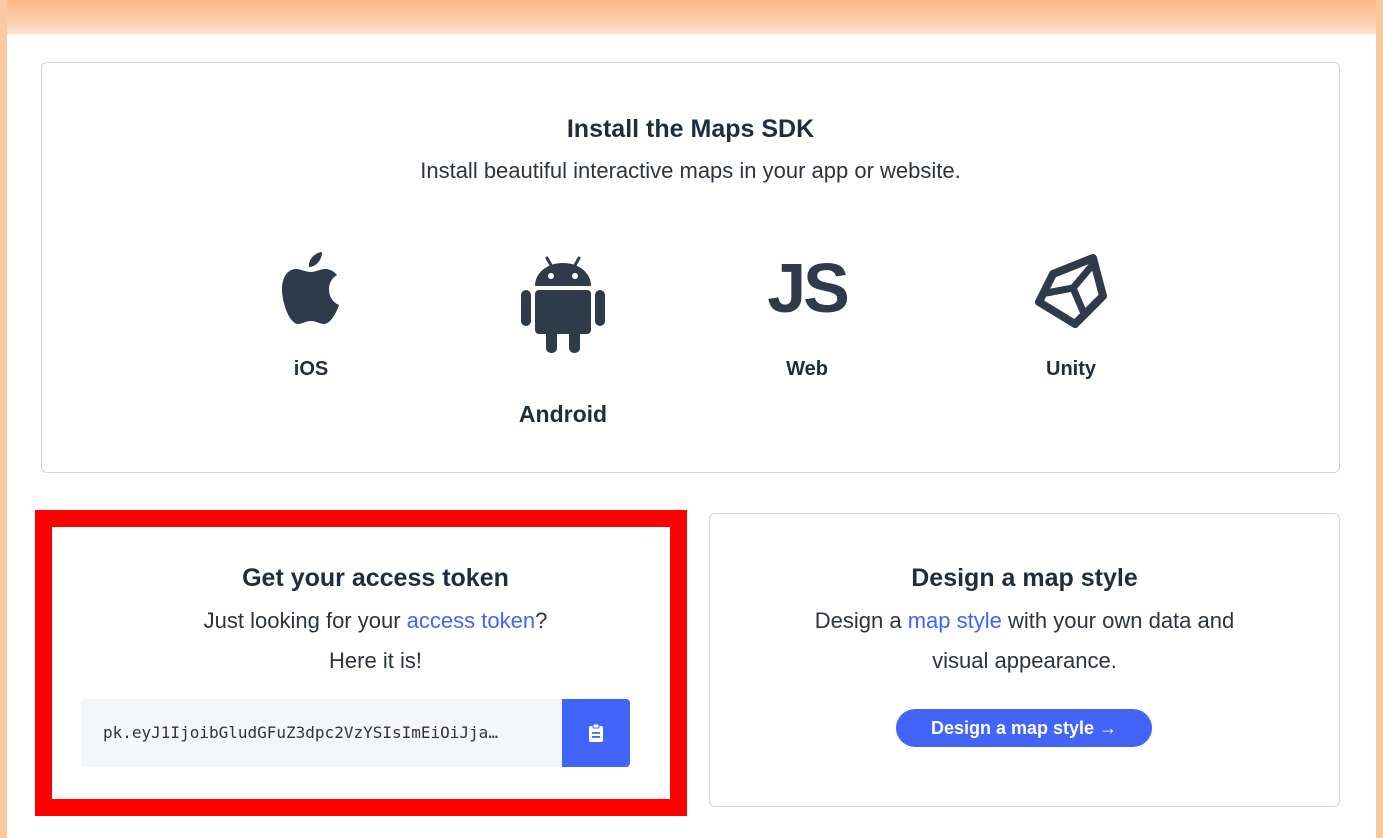  I want to click on platform-label-web: Web, so click(807, 369).